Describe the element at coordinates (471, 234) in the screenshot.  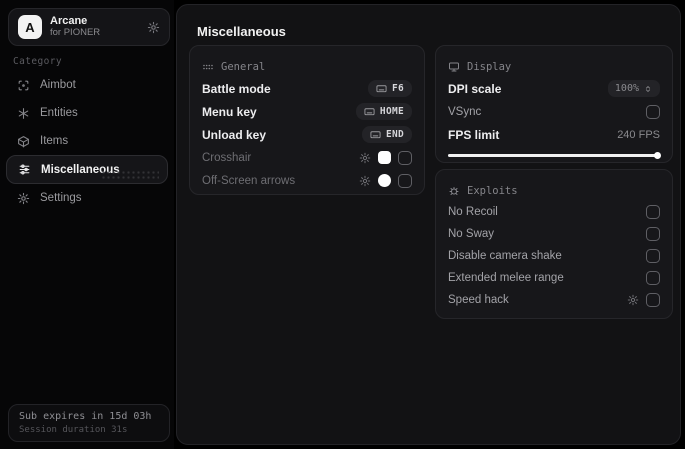
I see `setting-label: No Sway` at that location.